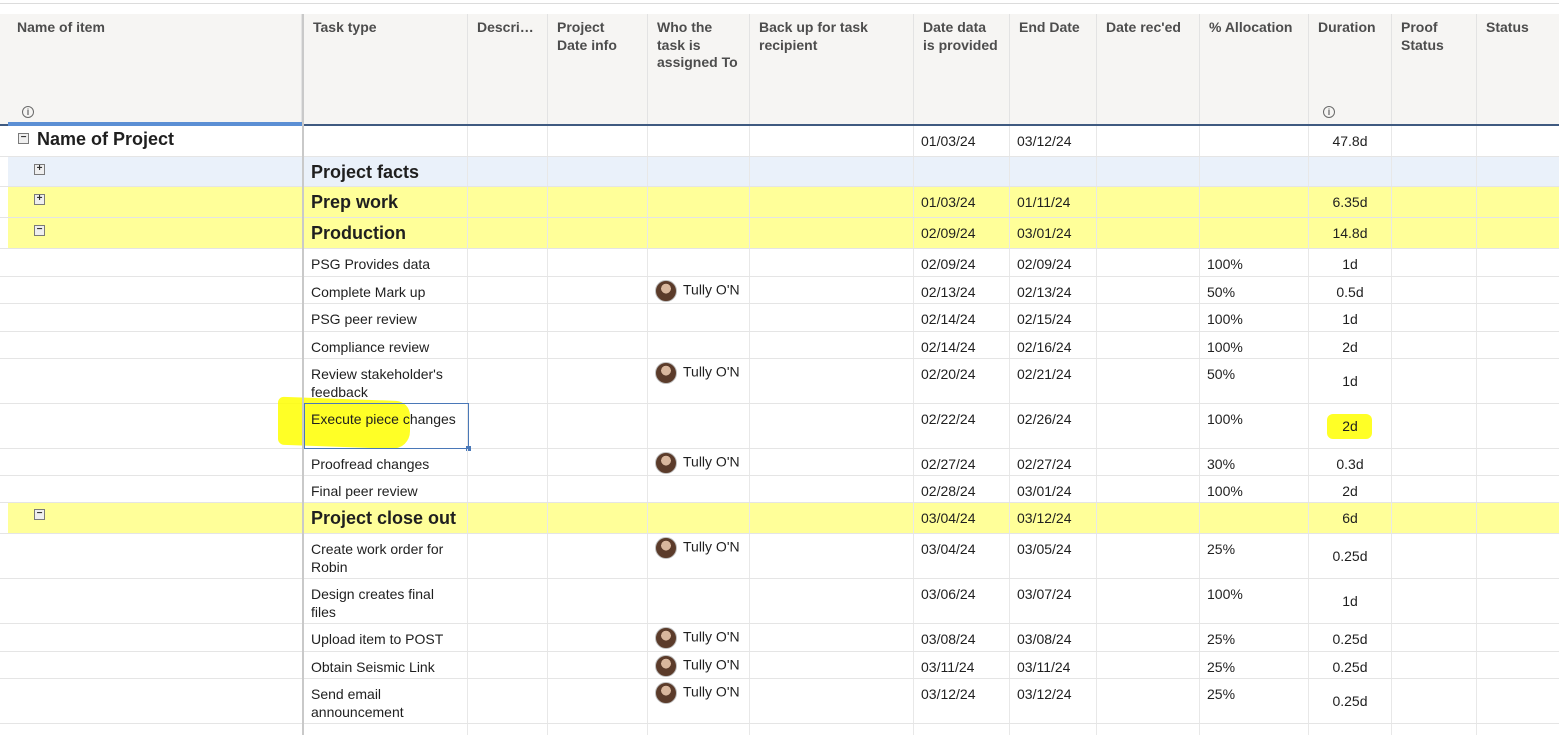 The height and width of the screenshot is (735, 1559). I want to click on cell-duration: 0.5d, so click(1350, 290).